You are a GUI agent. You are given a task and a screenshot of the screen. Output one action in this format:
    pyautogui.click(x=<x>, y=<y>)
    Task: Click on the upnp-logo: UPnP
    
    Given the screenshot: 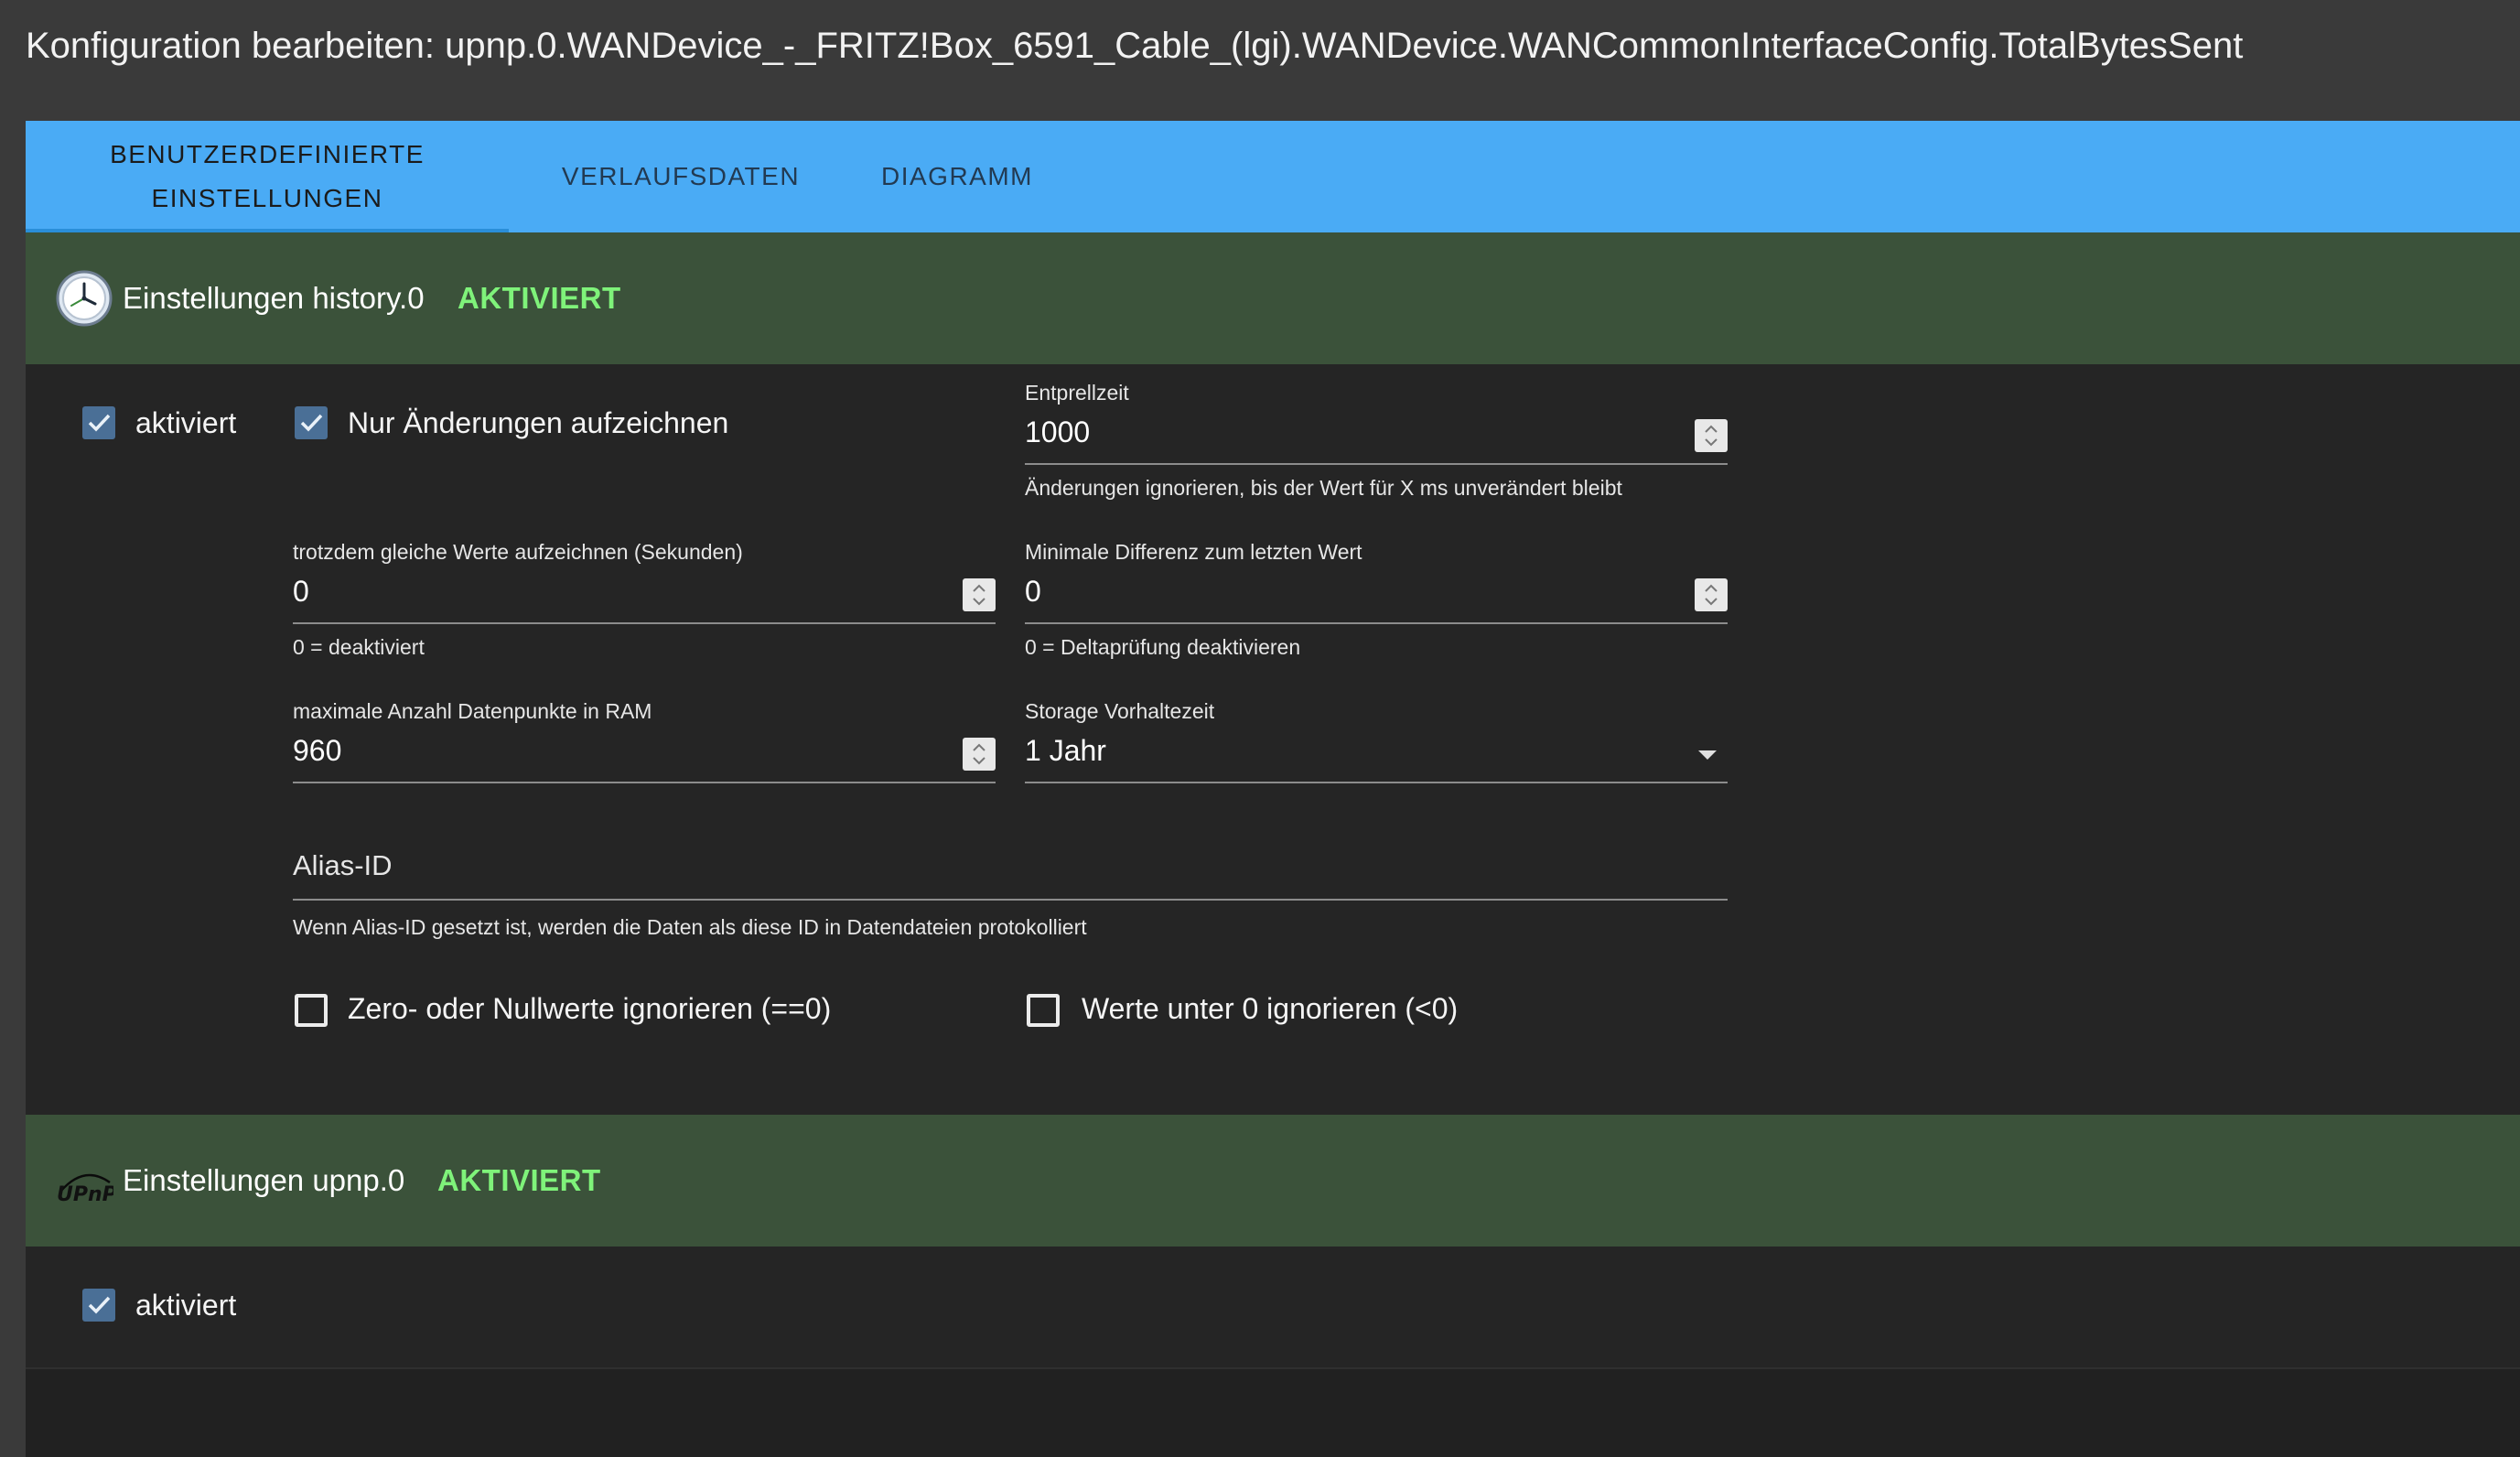 What is the action you would take?
    pyautogui.click(x=85, y=1189)
    